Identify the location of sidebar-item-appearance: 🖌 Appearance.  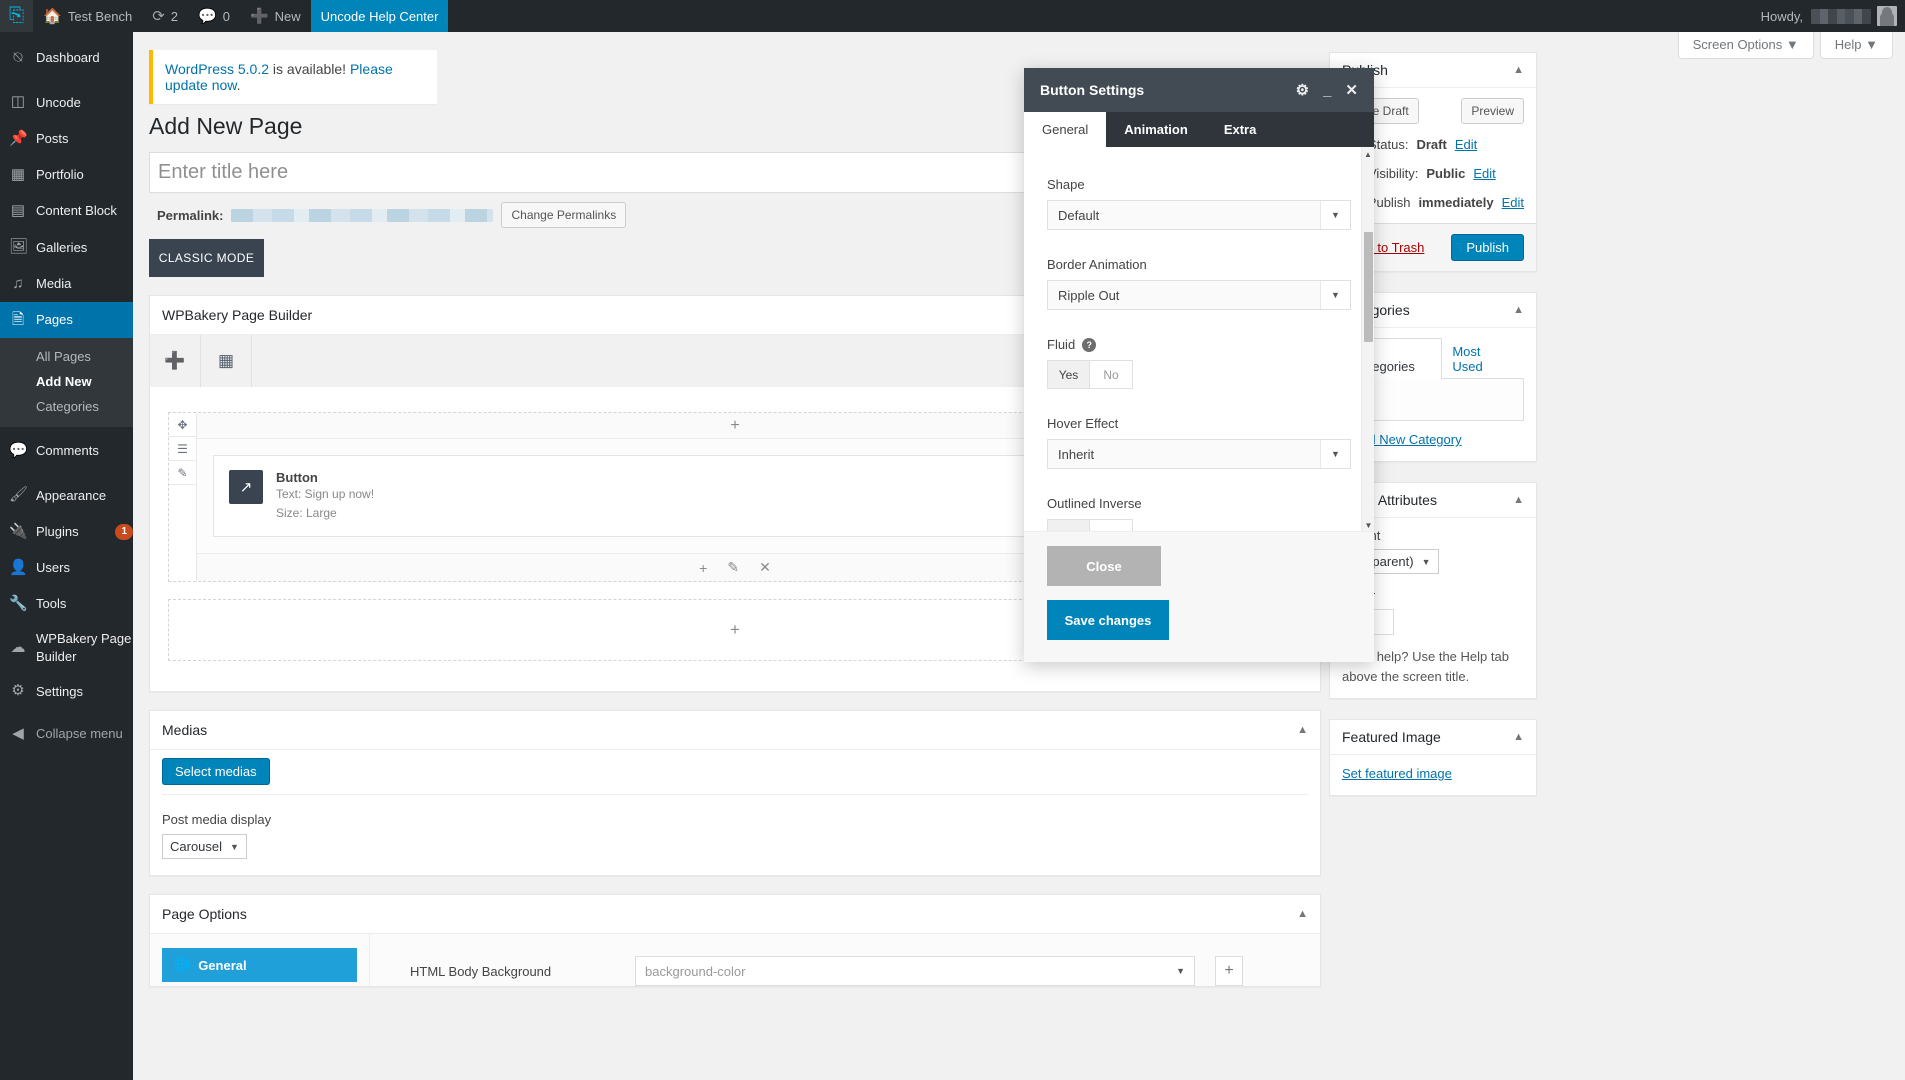
(66, 495).